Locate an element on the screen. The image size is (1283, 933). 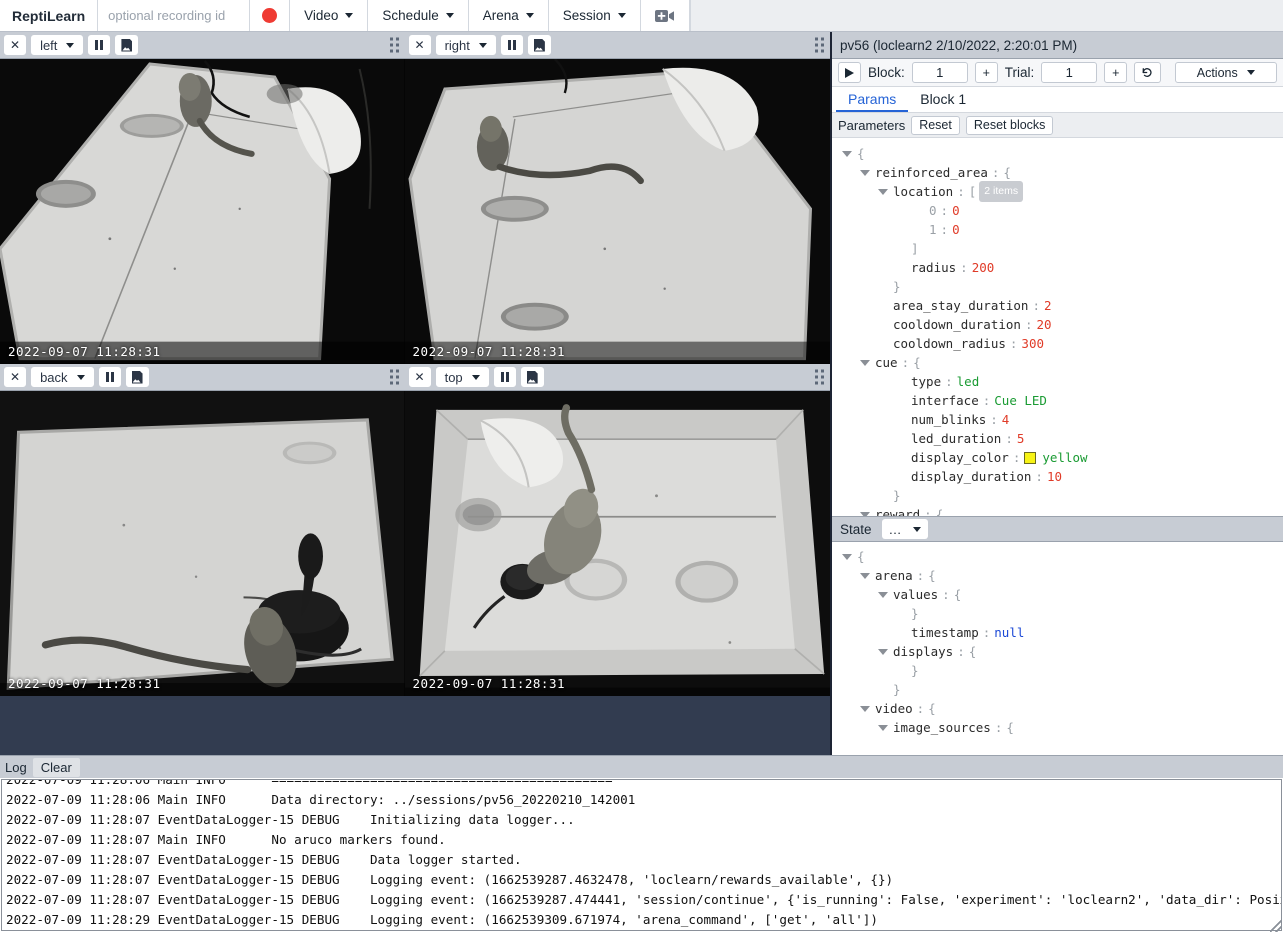
json-row: cue:{ is located at coordinates (1057, 362).